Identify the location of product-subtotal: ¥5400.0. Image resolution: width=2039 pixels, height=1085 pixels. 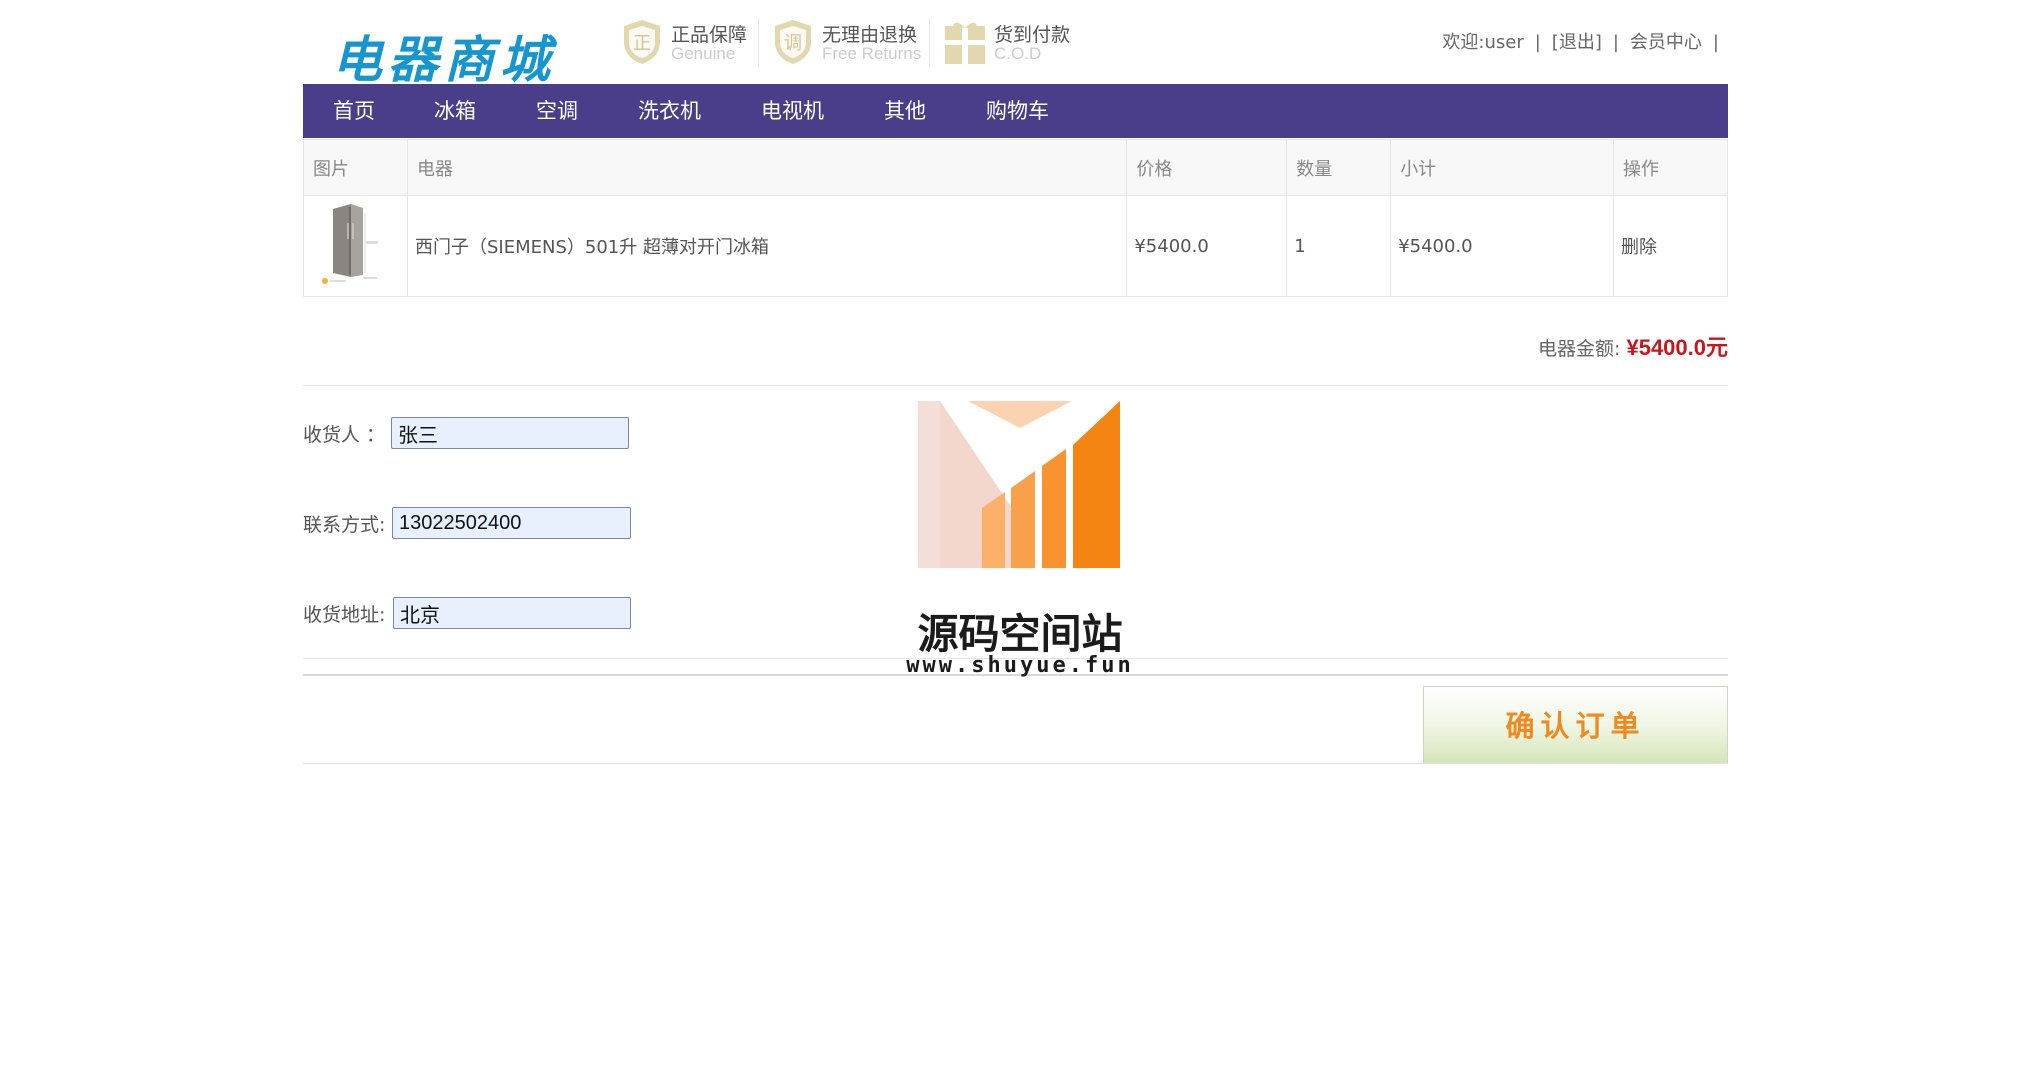
(1502, 246).